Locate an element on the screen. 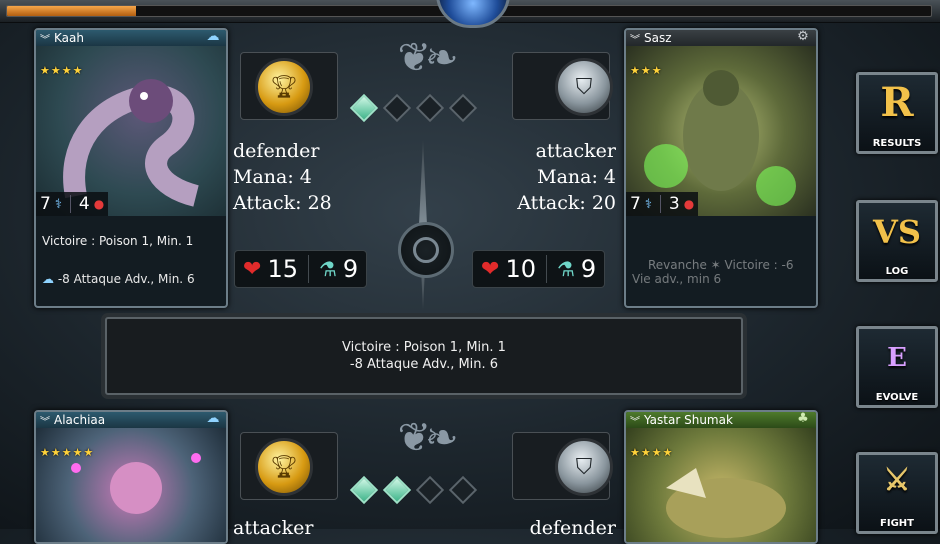  card-stats: 7 ⚕ 4 ● is located at coordinates (72, 204).